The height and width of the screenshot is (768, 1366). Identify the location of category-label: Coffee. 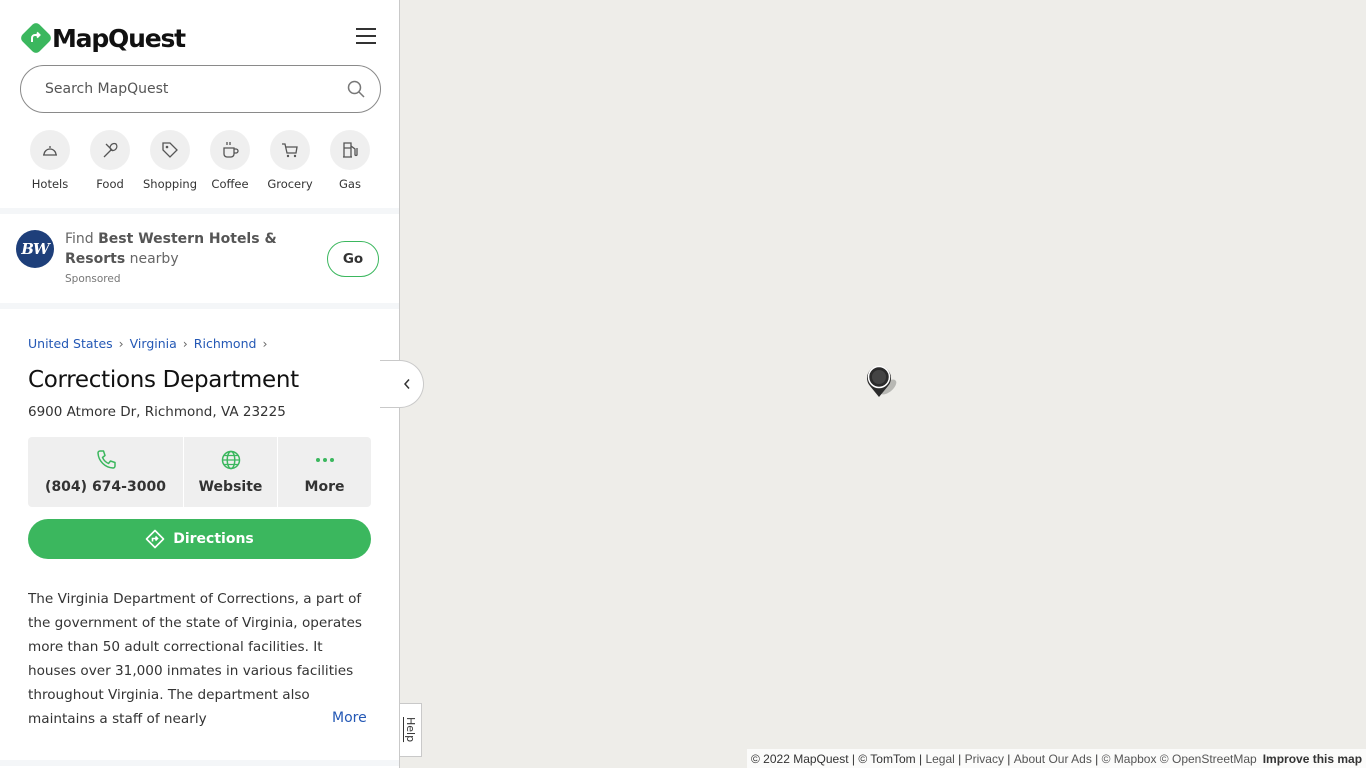
(230, 184).